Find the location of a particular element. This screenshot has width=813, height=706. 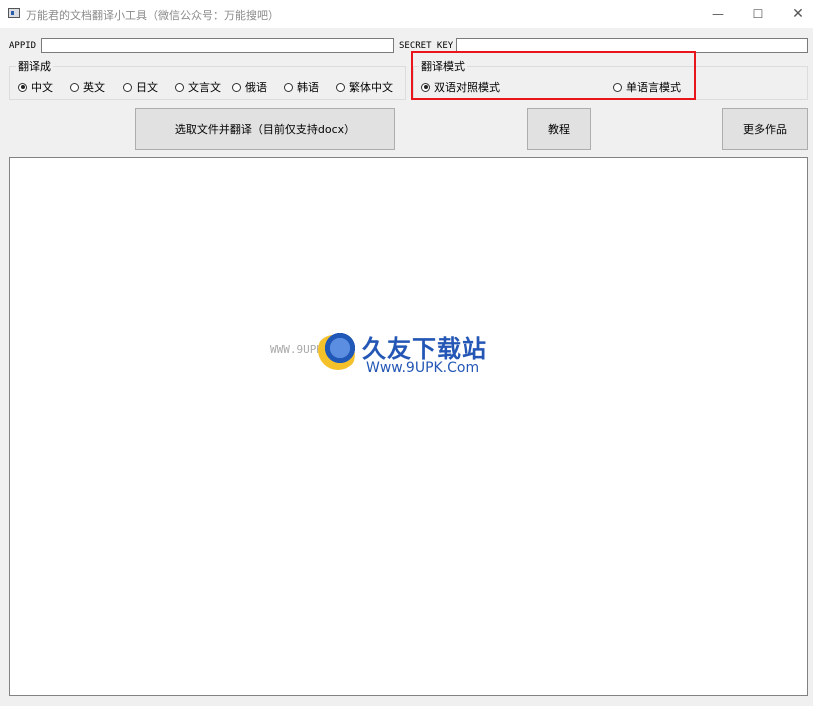

minimize-icon: — is located at coordinates (718, 14).